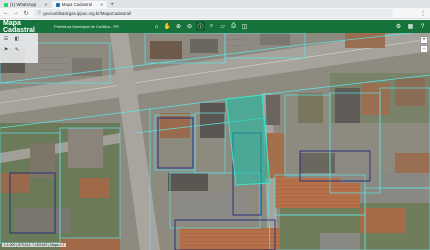 The width and height of the screenshot is (430, 250). What do you see at coordinates (26, 13) in the screenshot?
I see `reload-icon: ↻` at bounding box center [26, 13].